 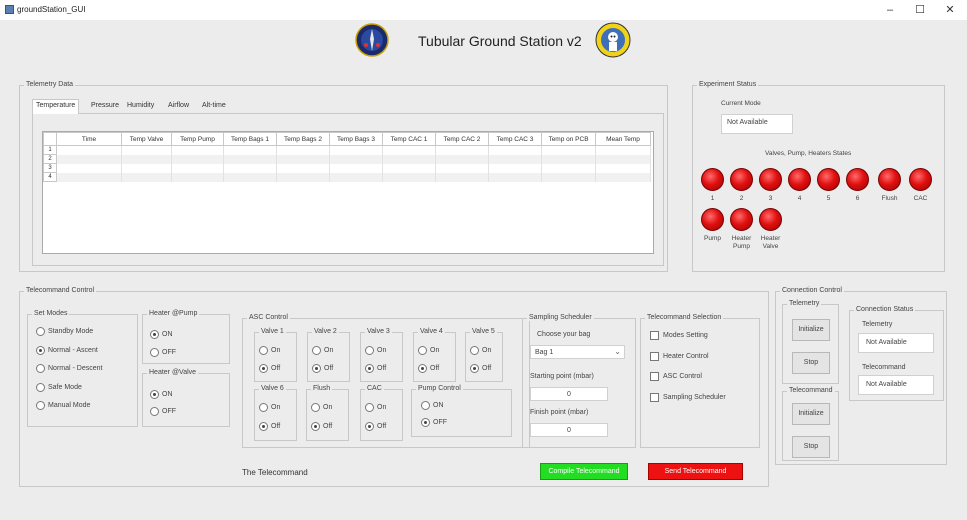 I want to click on telecommand-initialize-button: Initialize, so click(x=811, y=414).